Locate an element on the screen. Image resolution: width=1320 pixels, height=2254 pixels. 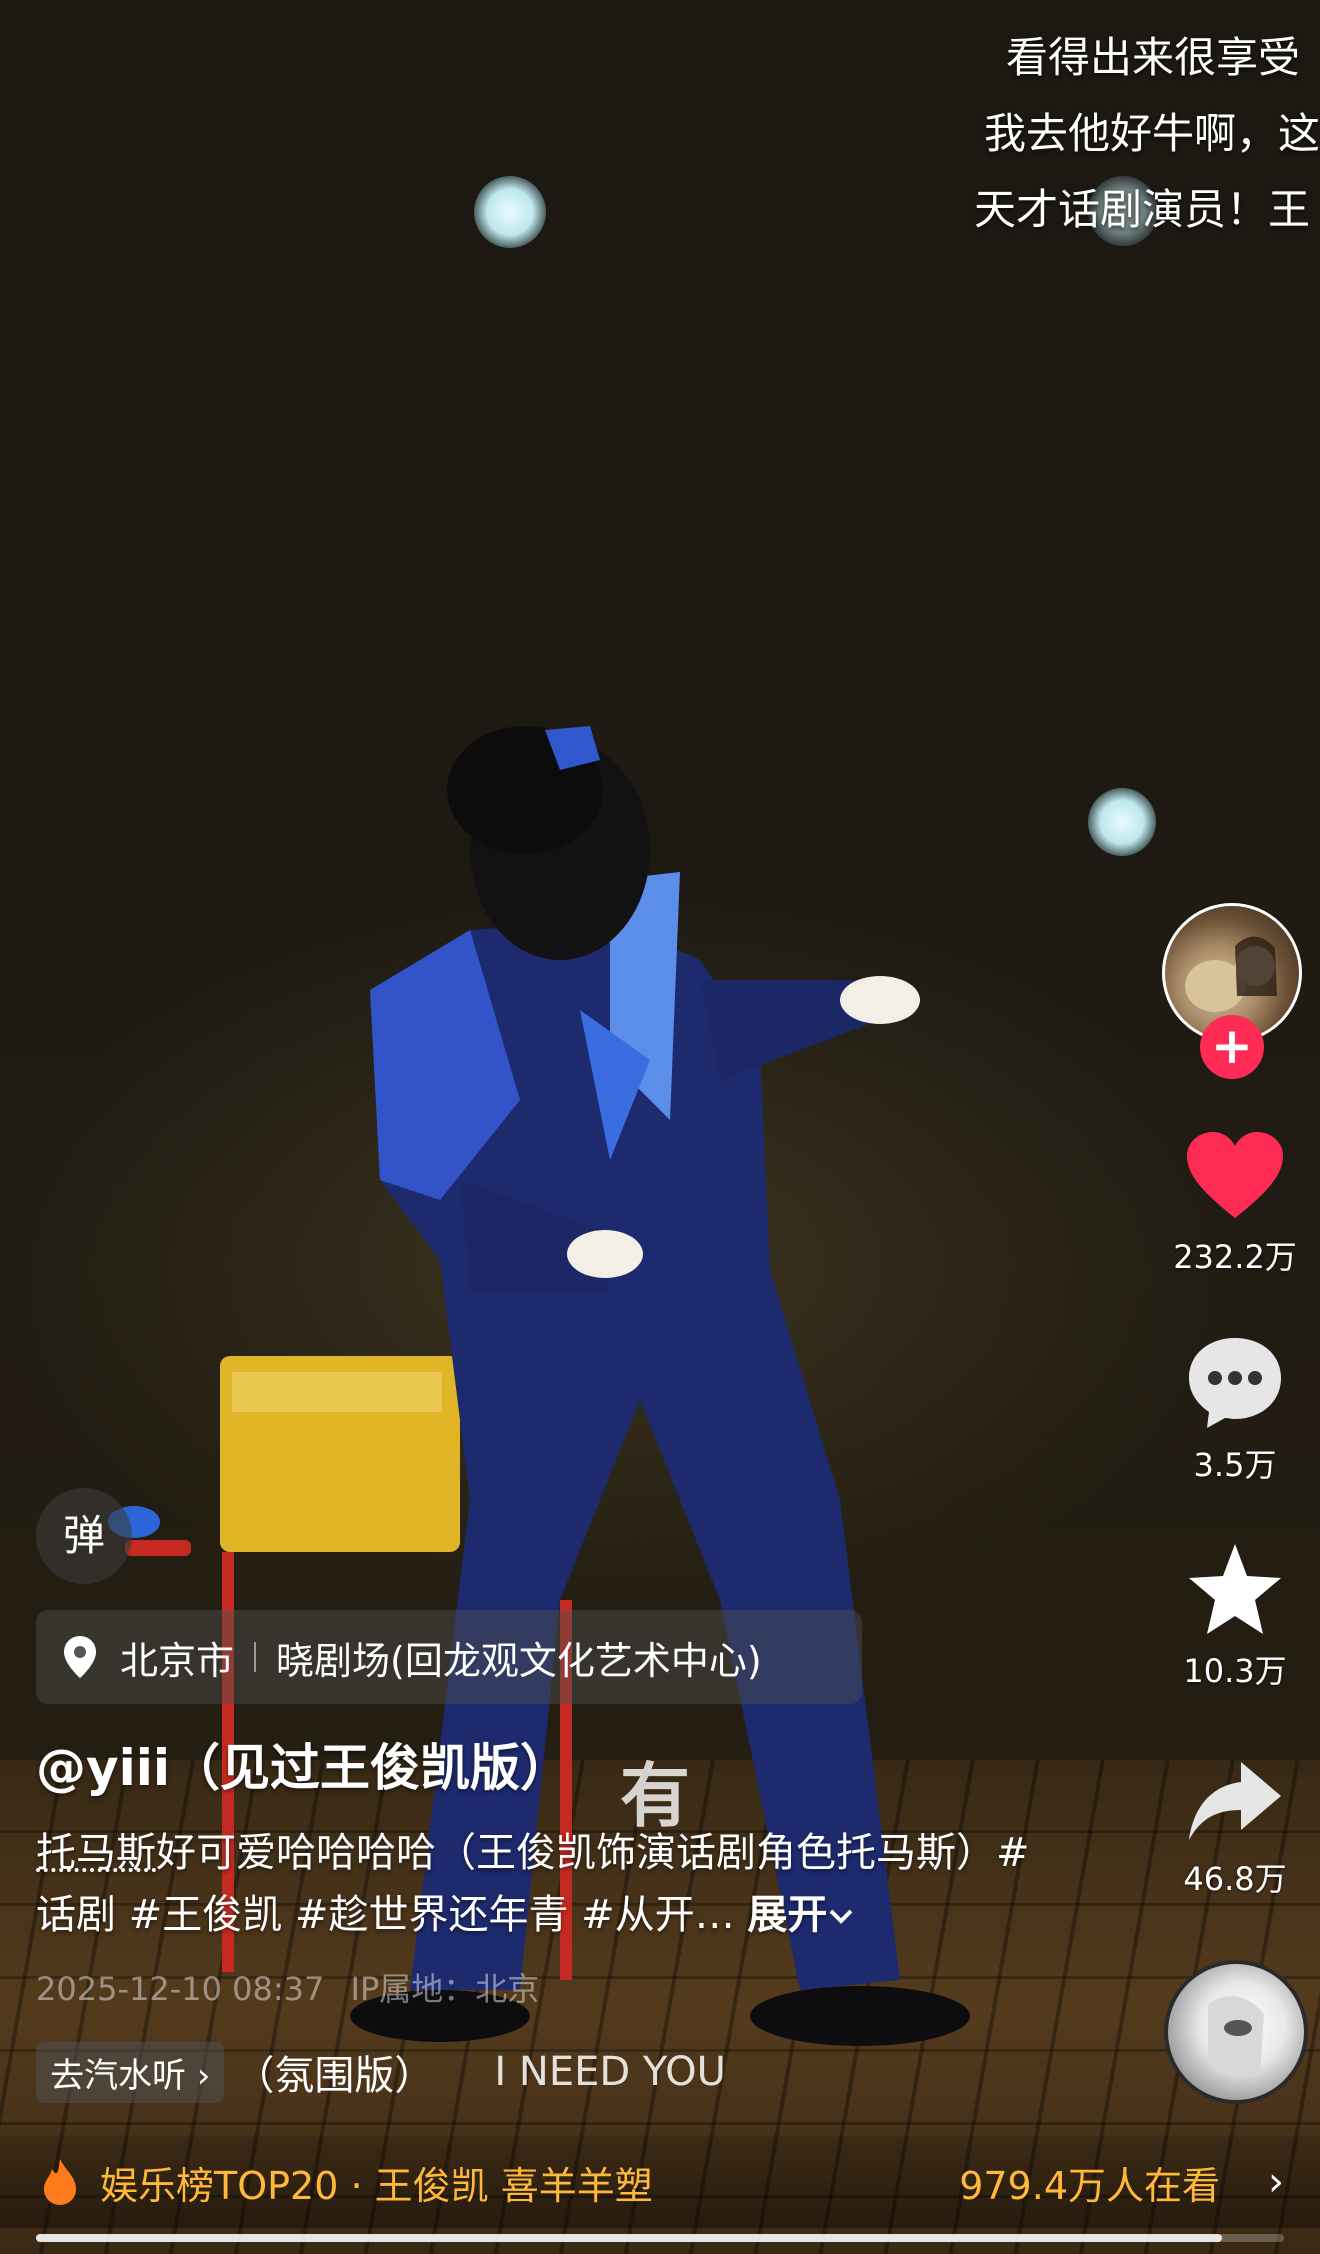
comment-icon is located at coordinates (1235, 1382).